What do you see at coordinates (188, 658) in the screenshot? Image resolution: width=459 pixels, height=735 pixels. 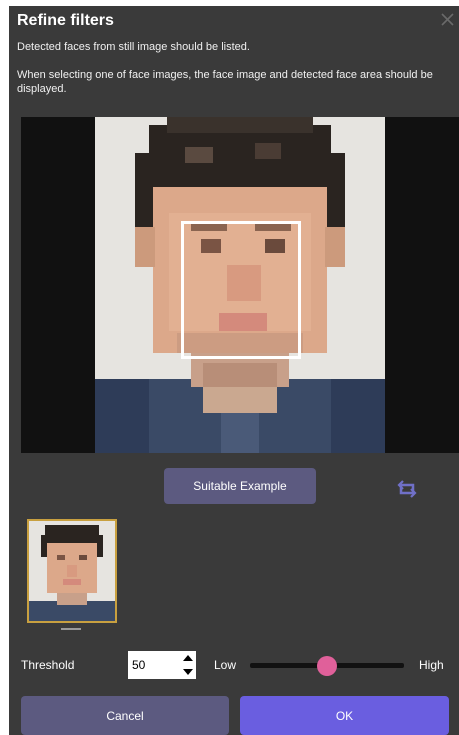 I see `chevron-up-icon` at bounding box center [188, 658].